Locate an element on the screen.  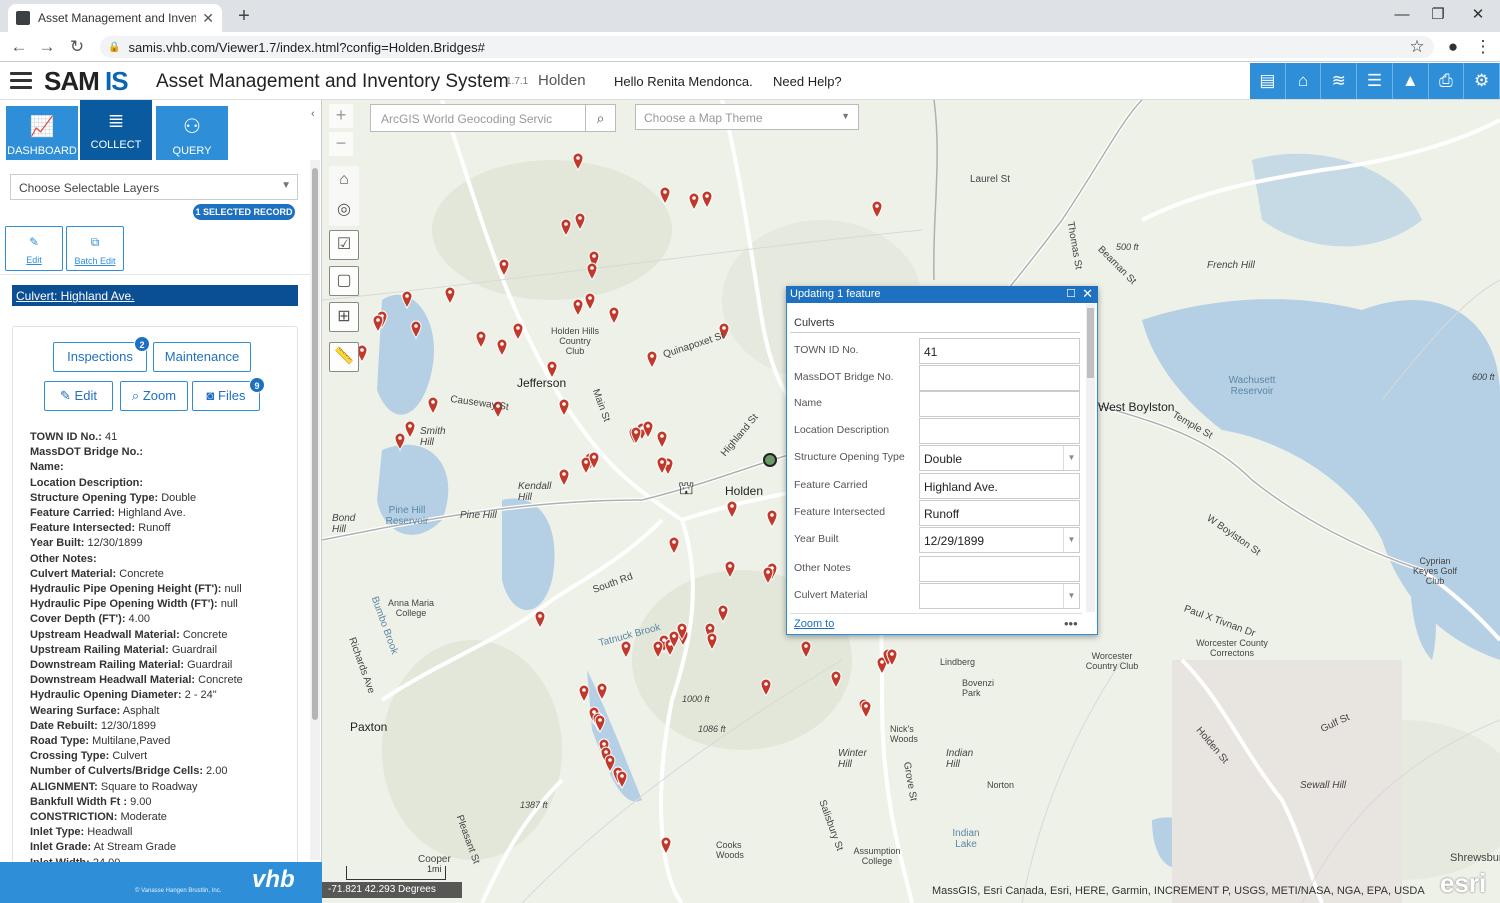
close-window-button: ✕ is located at coordinates (1478, 15).